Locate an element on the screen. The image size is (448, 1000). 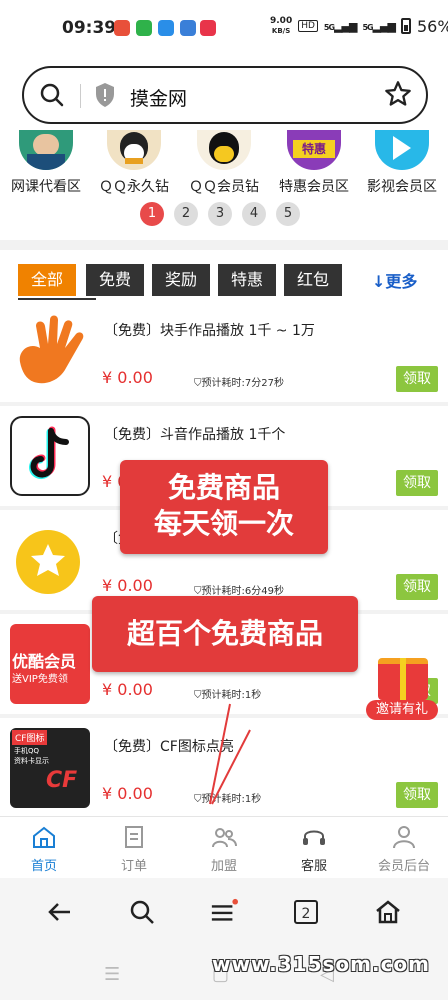
menu-icon is located at coordinates (224, 912).